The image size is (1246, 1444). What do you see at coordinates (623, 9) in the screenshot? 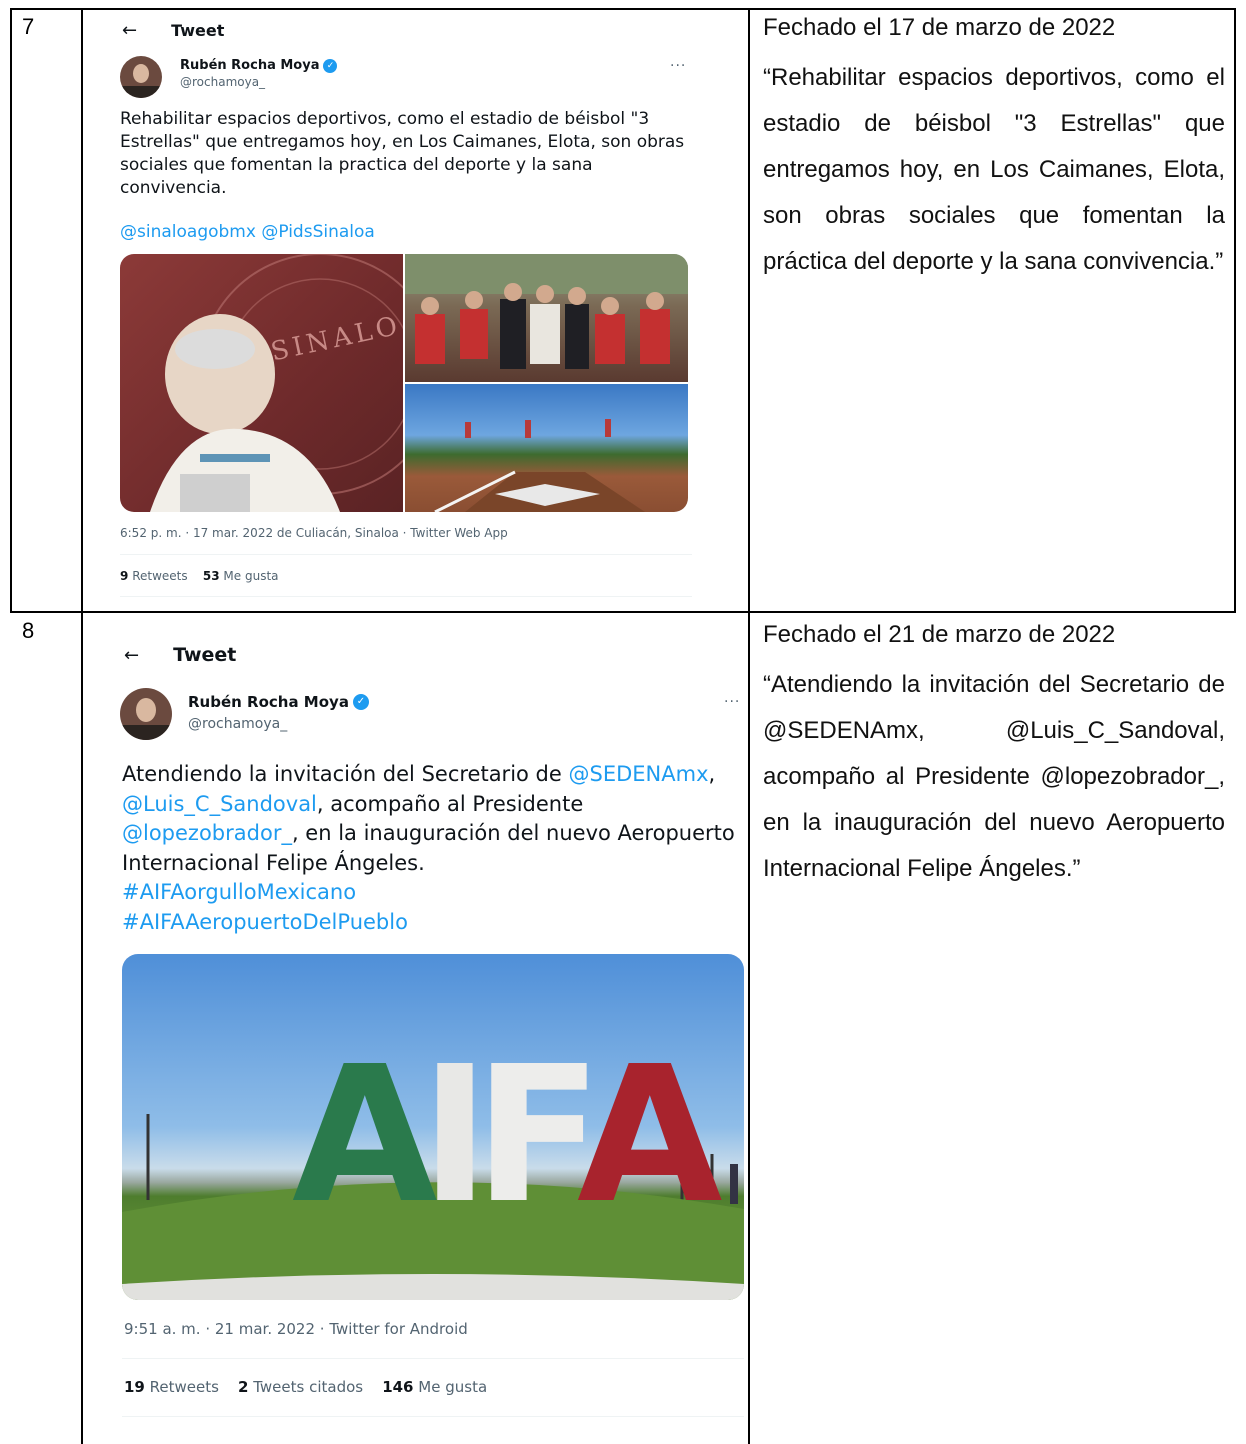
I see `table-top-border` at bounding box center [623, 9].